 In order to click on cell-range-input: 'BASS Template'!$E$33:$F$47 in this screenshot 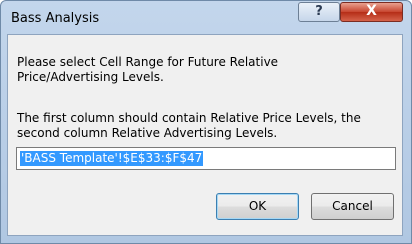, I will do `click(206, 158)`.